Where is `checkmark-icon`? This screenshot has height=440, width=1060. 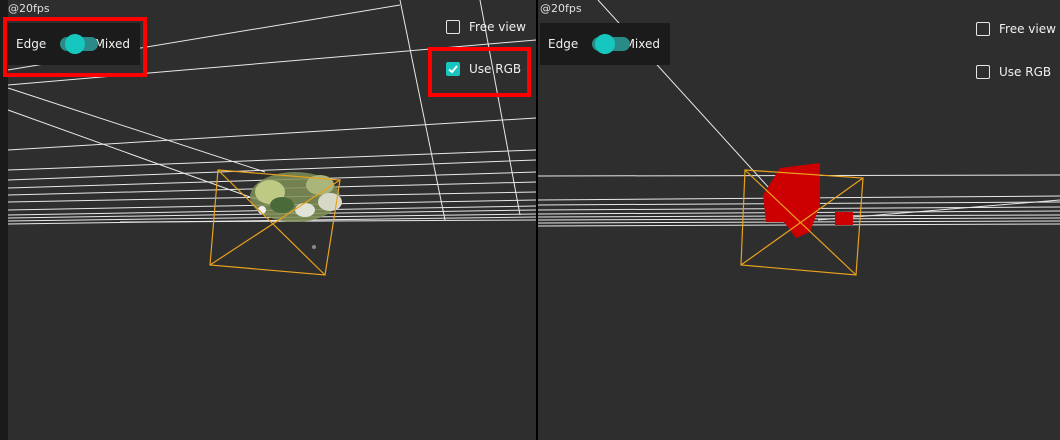
checkmark-icon is located at coordinates (453, 69).